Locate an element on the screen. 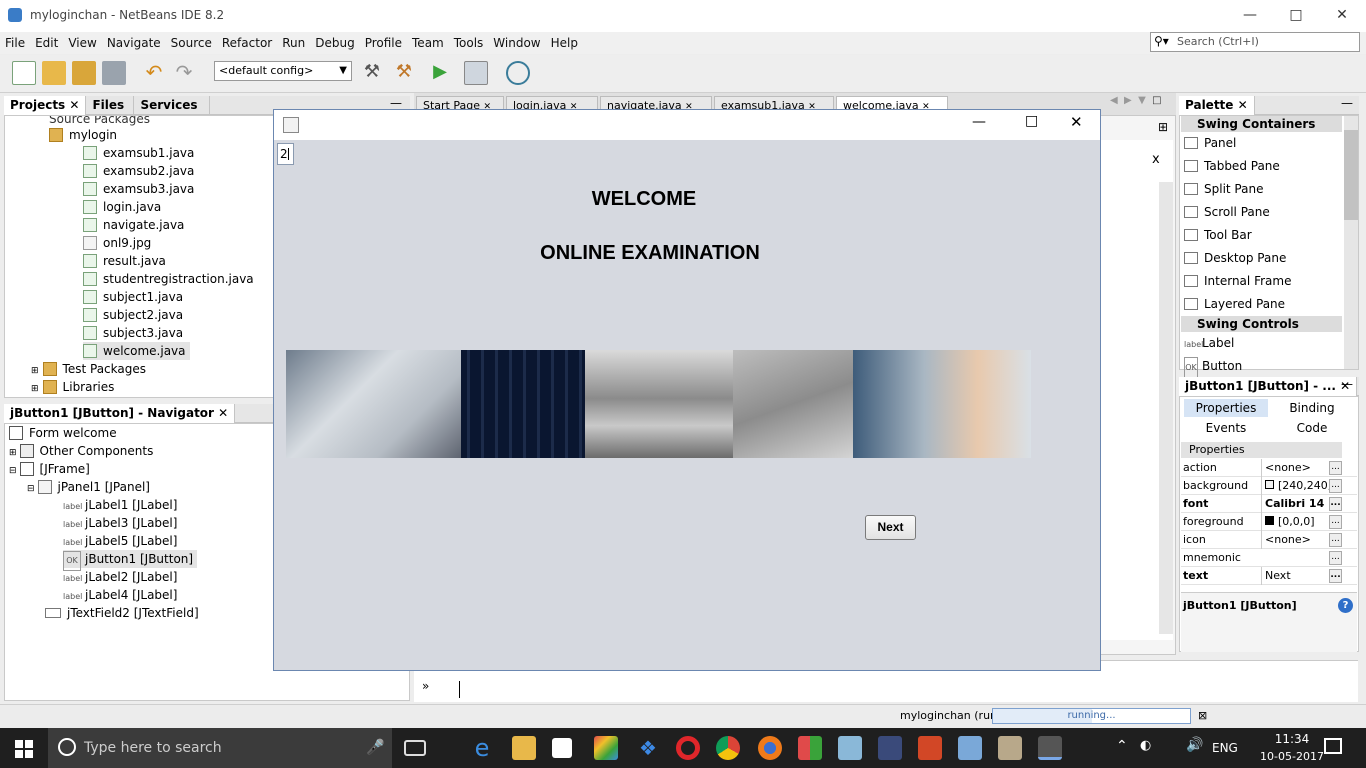 The image size is (1366, 768). debug-icon is located at coordinates (476, 73).